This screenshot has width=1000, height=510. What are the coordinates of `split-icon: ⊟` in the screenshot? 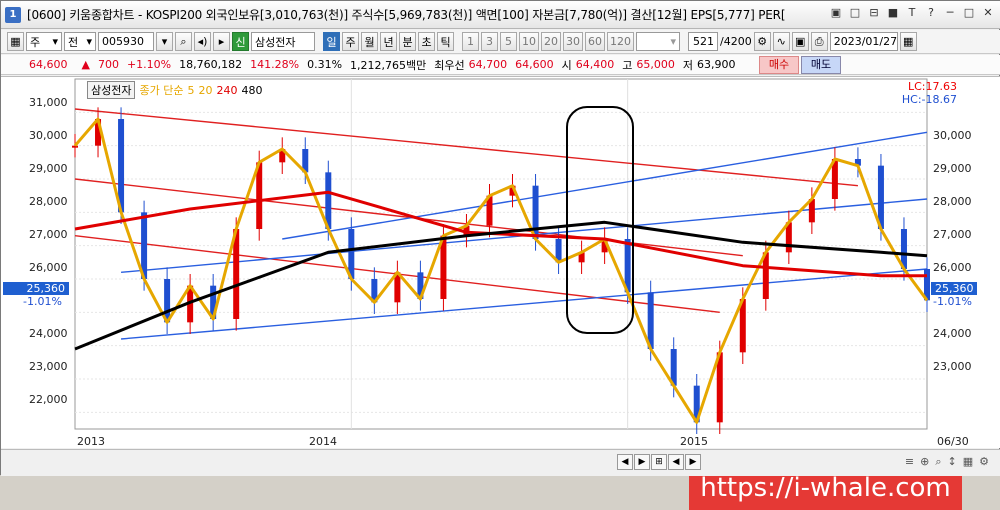 It's located at (874, 13).